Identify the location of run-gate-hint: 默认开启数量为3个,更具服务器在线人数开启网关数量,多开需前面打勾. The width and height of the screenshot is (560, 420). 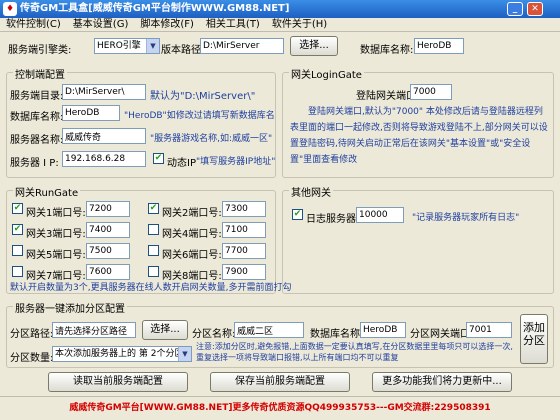
(151, 288).